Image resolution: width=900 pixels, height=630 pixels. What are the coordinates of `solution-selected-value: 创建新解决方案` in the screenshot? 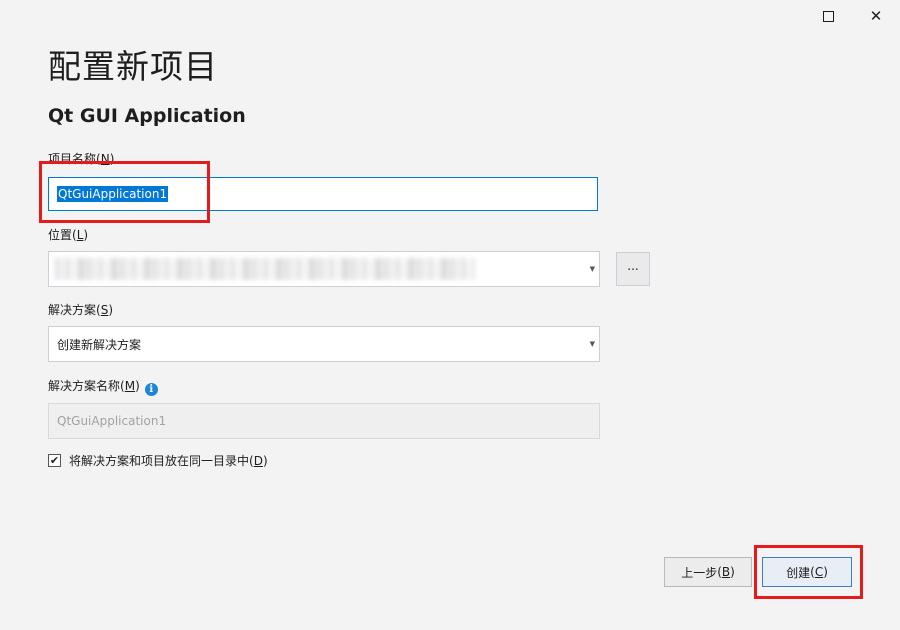 It's located at (99, 344).